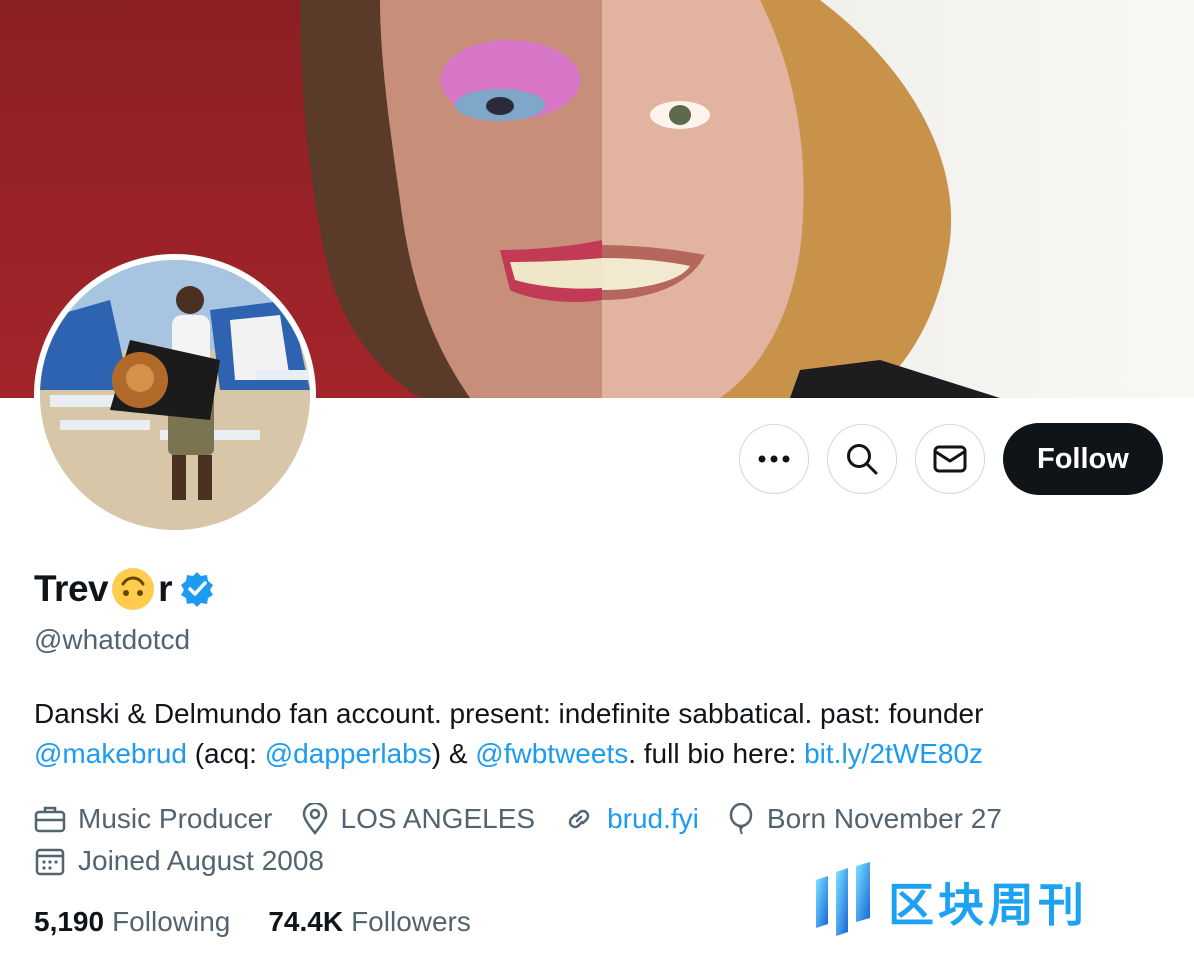  I want to click on birthday-item: Born November 27, so click(864, 819).